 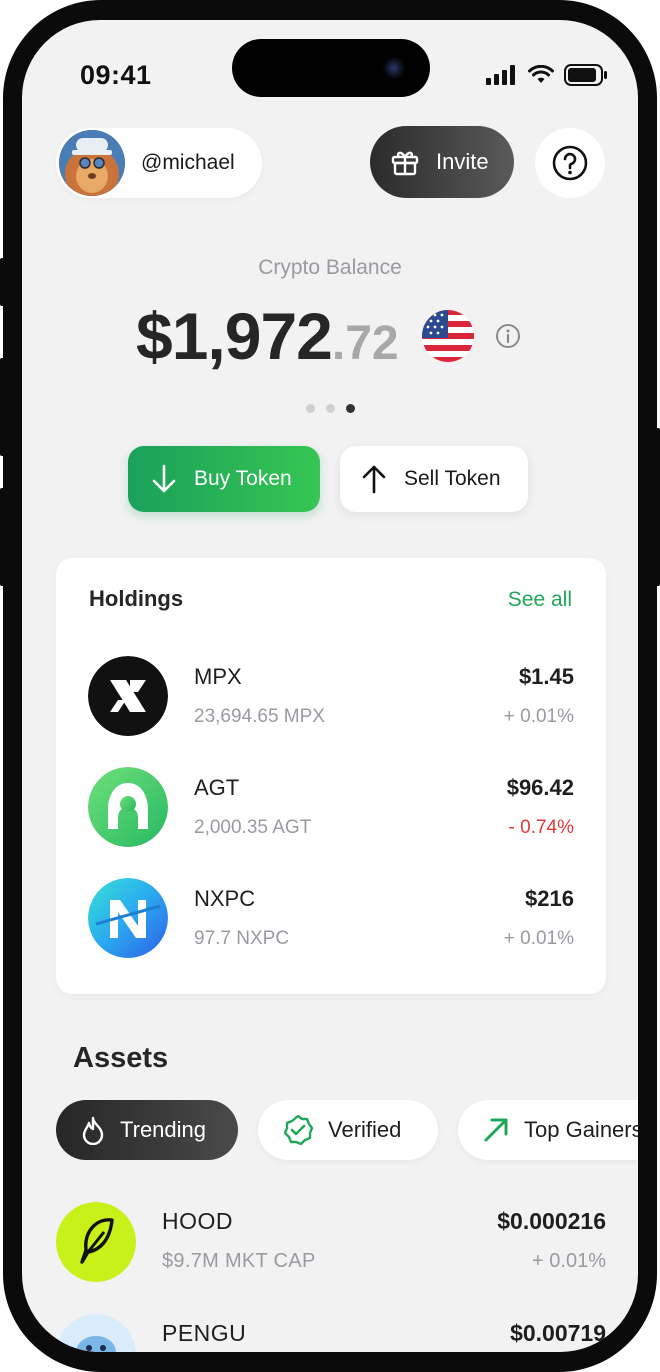 I want to click on filter-chip-label: Top Gainers, so click(x=581, y=1129).